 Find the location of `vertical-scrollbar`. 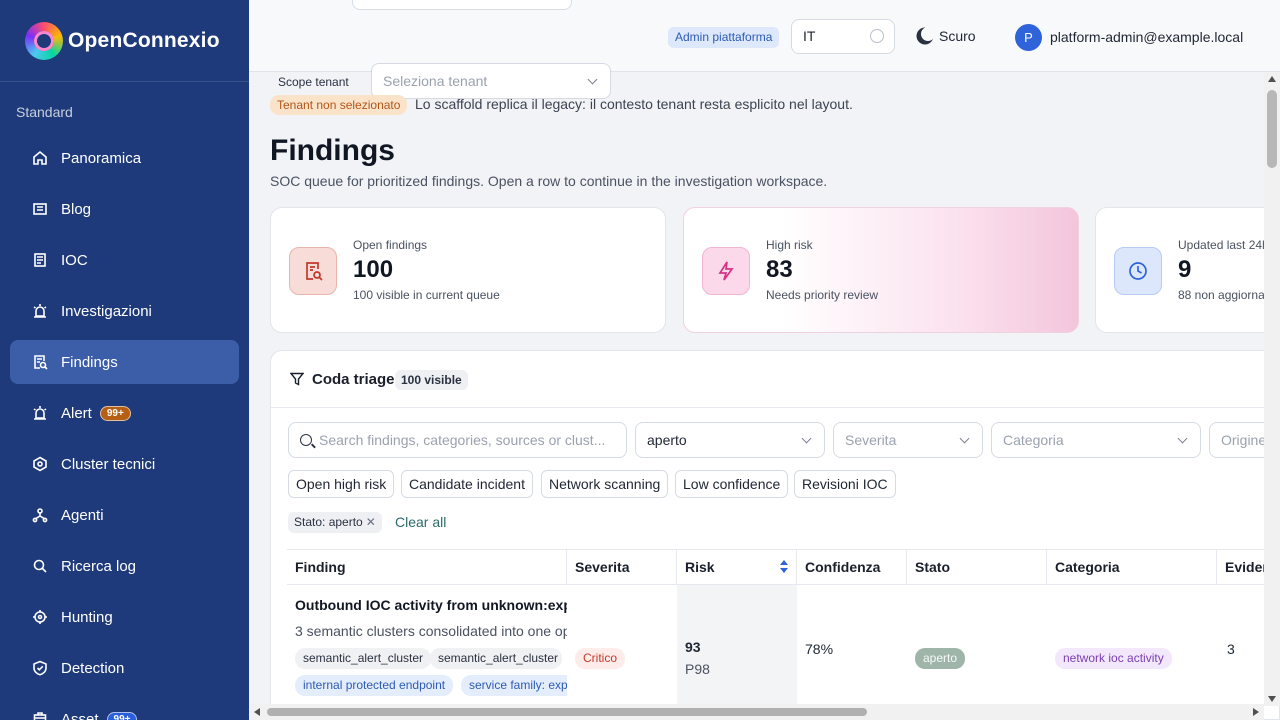

vertical-scrollbar is located at coordinates (1272, 389).